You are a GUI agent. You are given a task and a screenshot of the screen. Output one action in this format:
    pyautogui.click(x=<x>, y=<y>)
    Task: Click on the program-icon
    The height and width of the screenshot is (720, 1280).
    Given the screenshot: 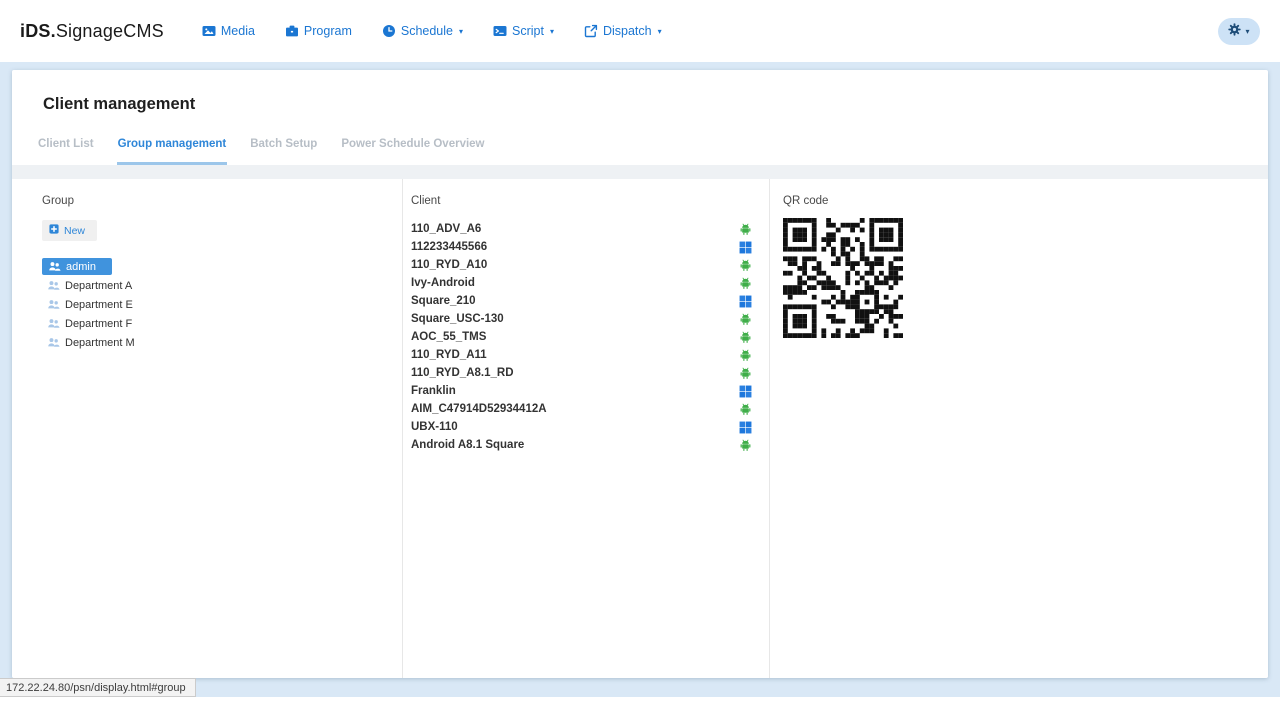 What is the action you would take?
    pyautogui.click(x=292, y=31)
    